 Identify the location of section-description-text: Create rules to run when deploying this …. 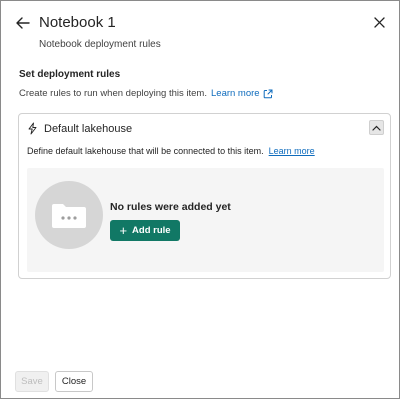
(113, 93).